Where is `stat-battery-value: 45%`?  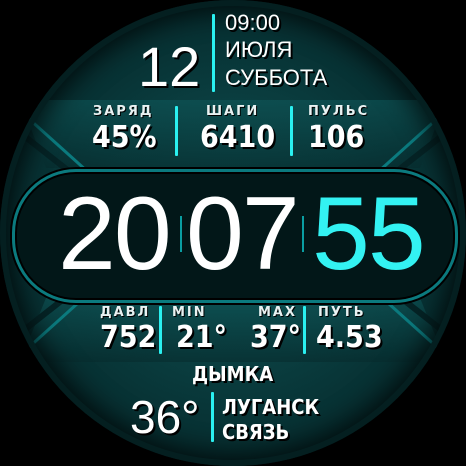 stat-battery-value: 45% is located at coordinates (124, 137).